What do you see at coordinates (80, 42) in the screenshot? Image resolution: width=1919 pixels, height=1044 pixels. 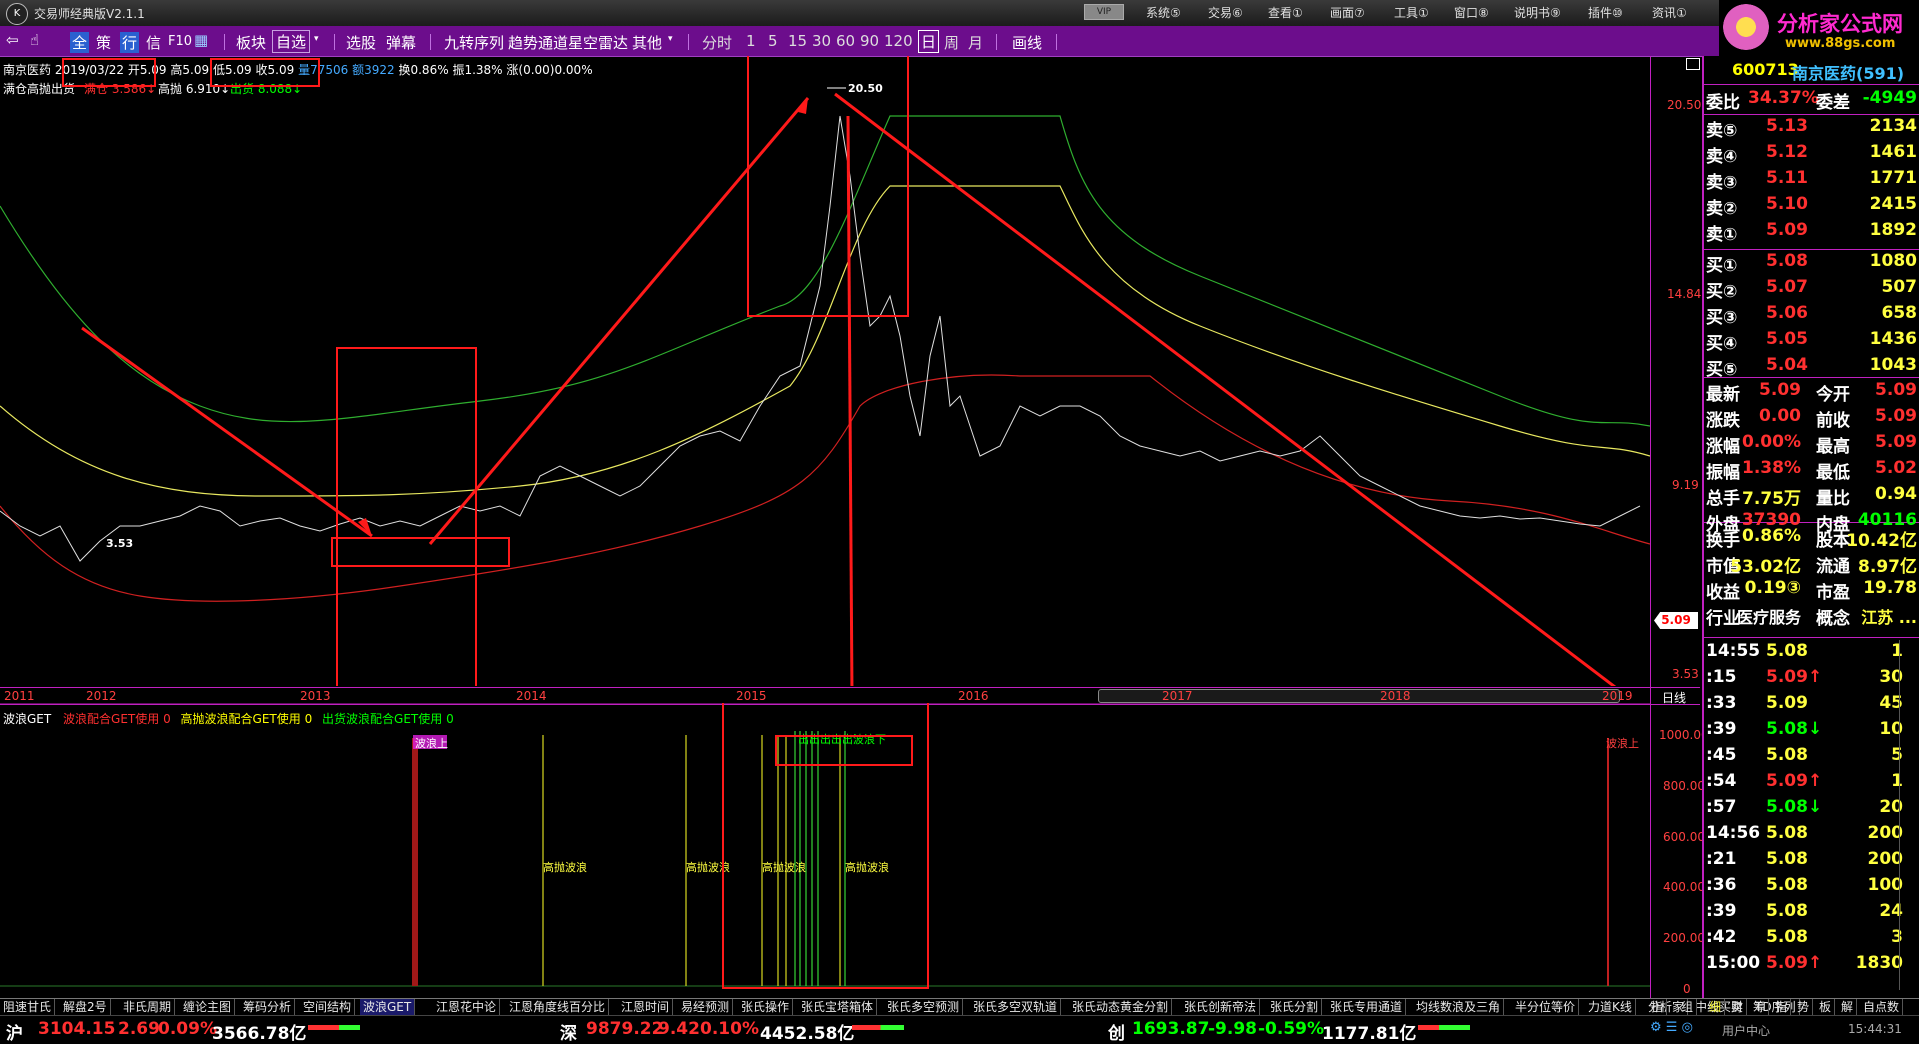 I see `tb-all: 全` at bounding box center [80, 42].